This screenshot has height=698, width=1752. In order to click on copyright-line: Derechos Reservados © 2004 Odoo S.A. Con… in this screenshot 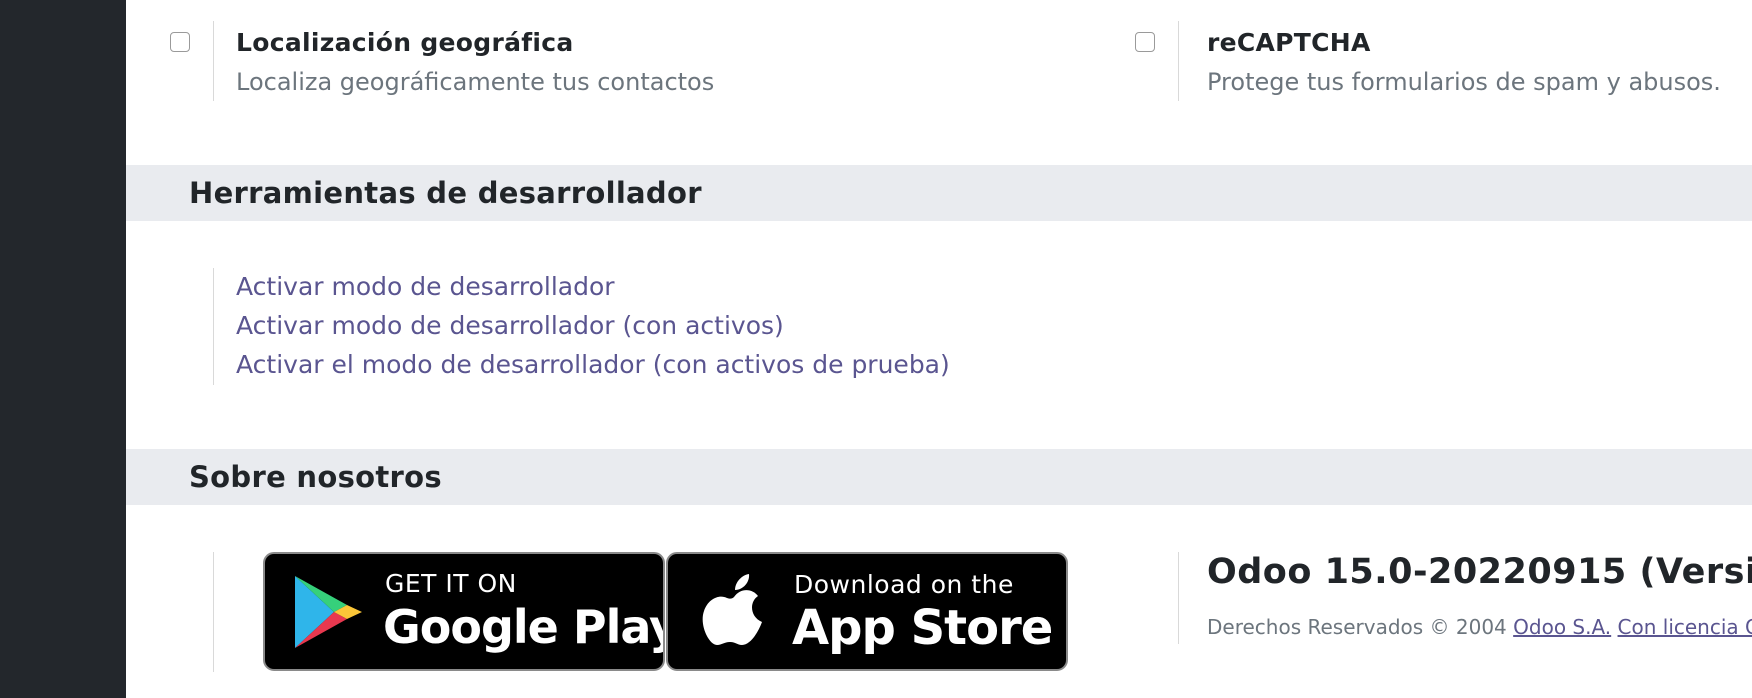, I will do `click(1479, 627)`.